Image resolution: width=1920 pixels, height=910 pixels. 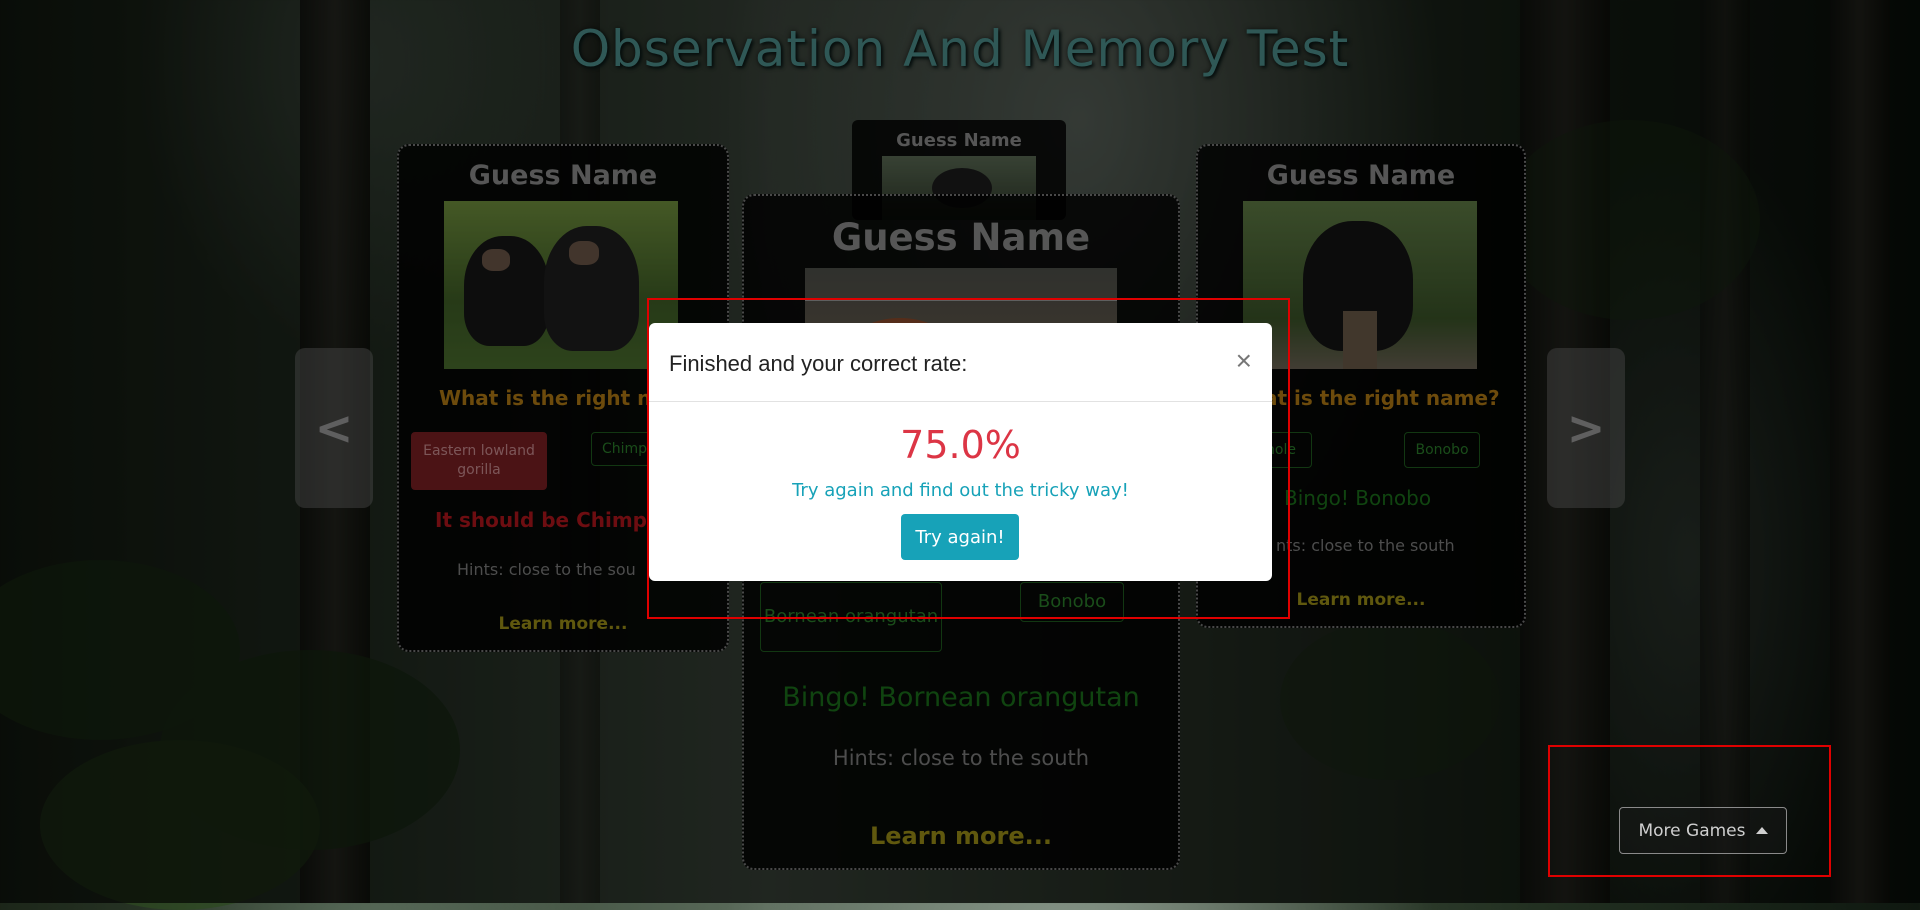 I want to click on more-games-label: More Games, so click(x=1692, y=830).